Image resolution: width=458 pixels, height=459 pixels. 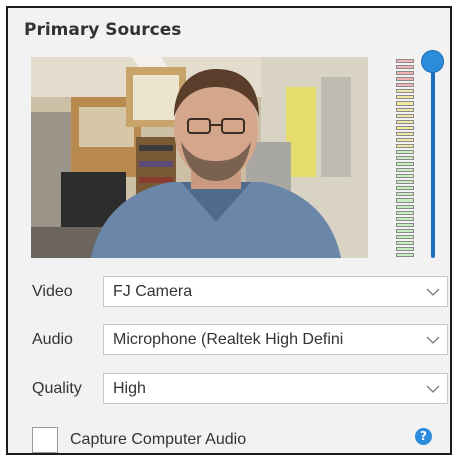 I want to click on capture-computer-audio-checkbox, so click(x=45, y=440).